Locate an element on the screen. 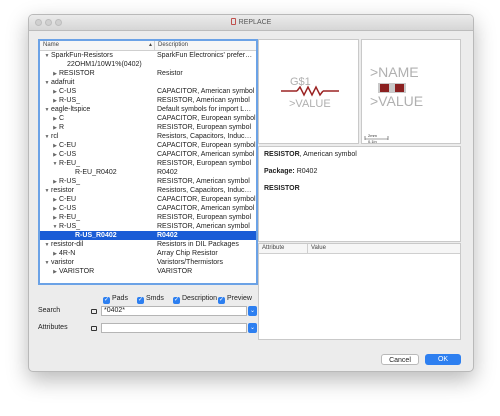 Image resolution: width=500 pixels, height=416 pixels. symbol-preview: G$1 >VALUE is located at coordinates (308, 91).